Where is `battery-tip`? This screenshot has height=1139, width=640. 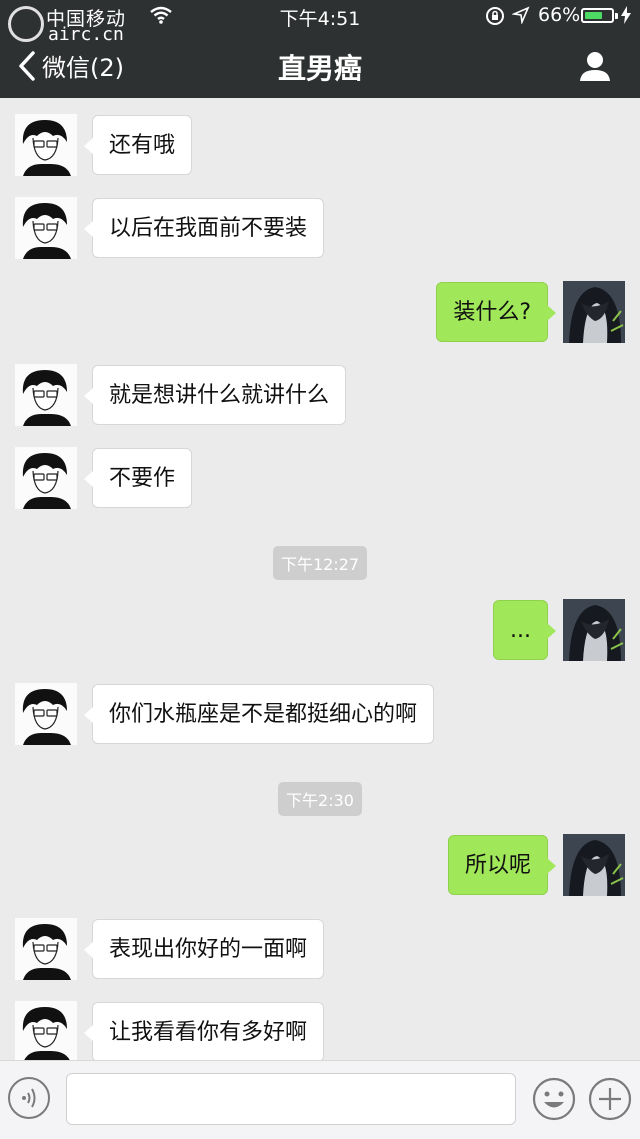 battery-tip is located at coordinates (616, 16).